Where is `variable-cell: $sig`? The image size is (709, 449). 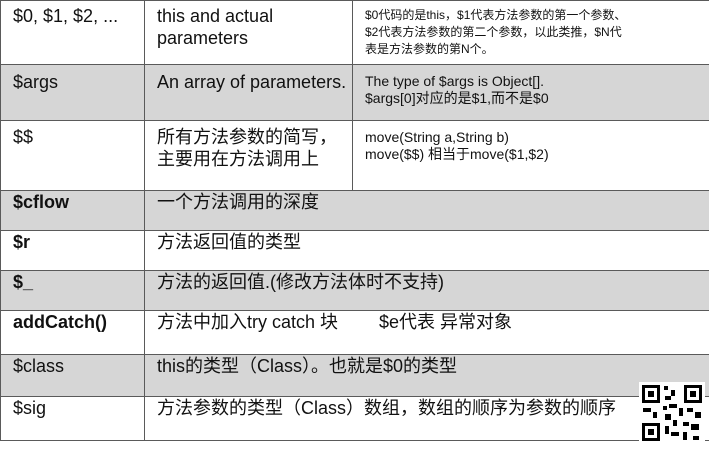 variable-cell: $sig is located at coordinates (73, 419).